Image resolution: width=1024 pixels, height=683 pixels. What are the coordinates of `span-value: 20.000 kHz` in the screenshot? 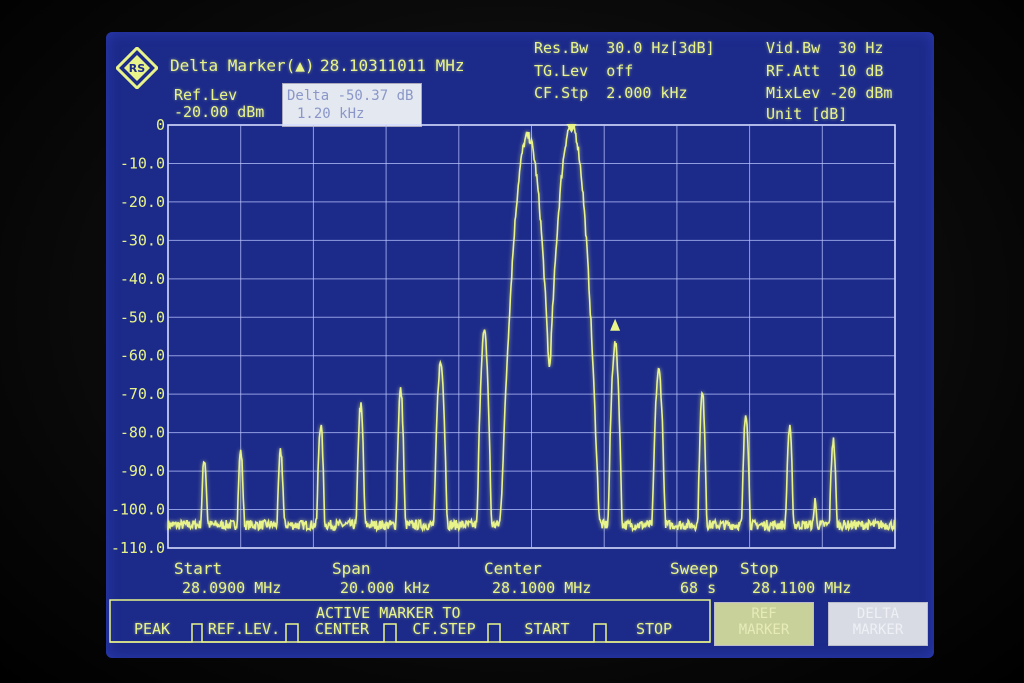 It's located at (385, 588).